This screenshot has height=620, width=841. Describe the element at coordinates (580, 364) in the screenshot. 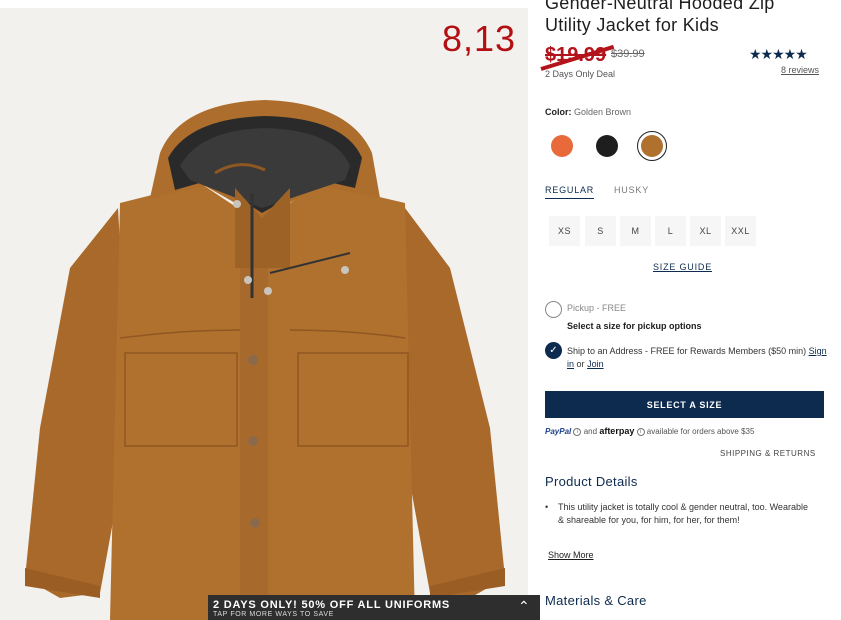

I see `ship-or: or` at that location.